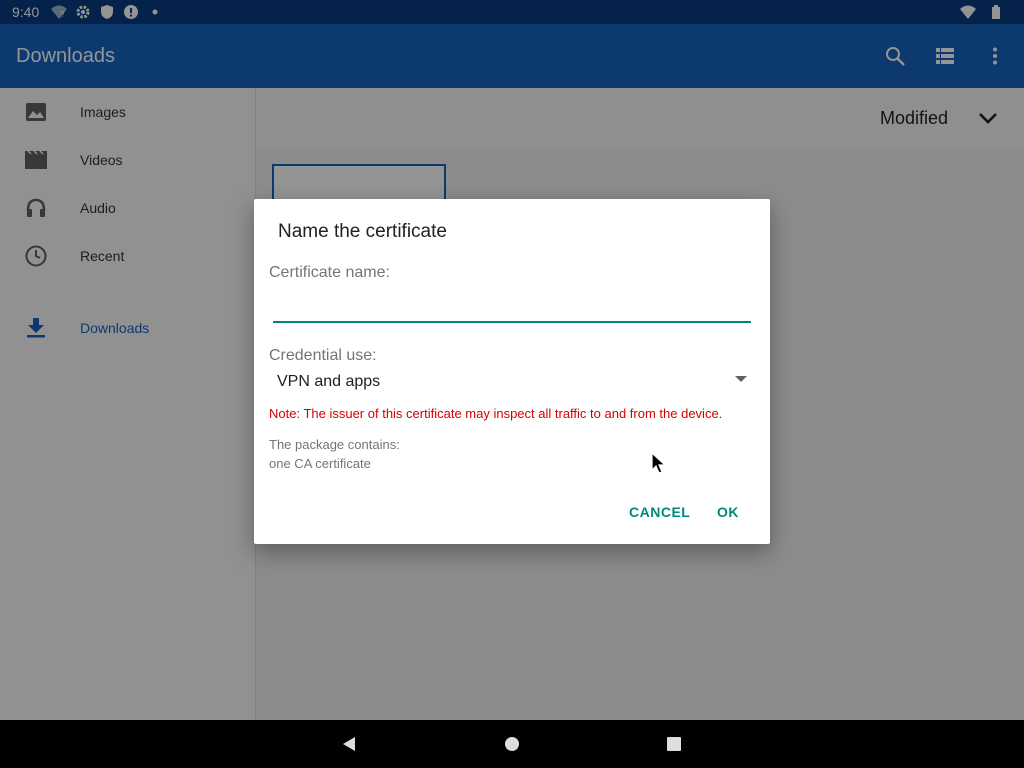 The height and width of the screenshot is (768, 1024). Describe the element at coordinates (329, 381) in the screenshot. I see `credential-use-value: VPN and apps` at that location.